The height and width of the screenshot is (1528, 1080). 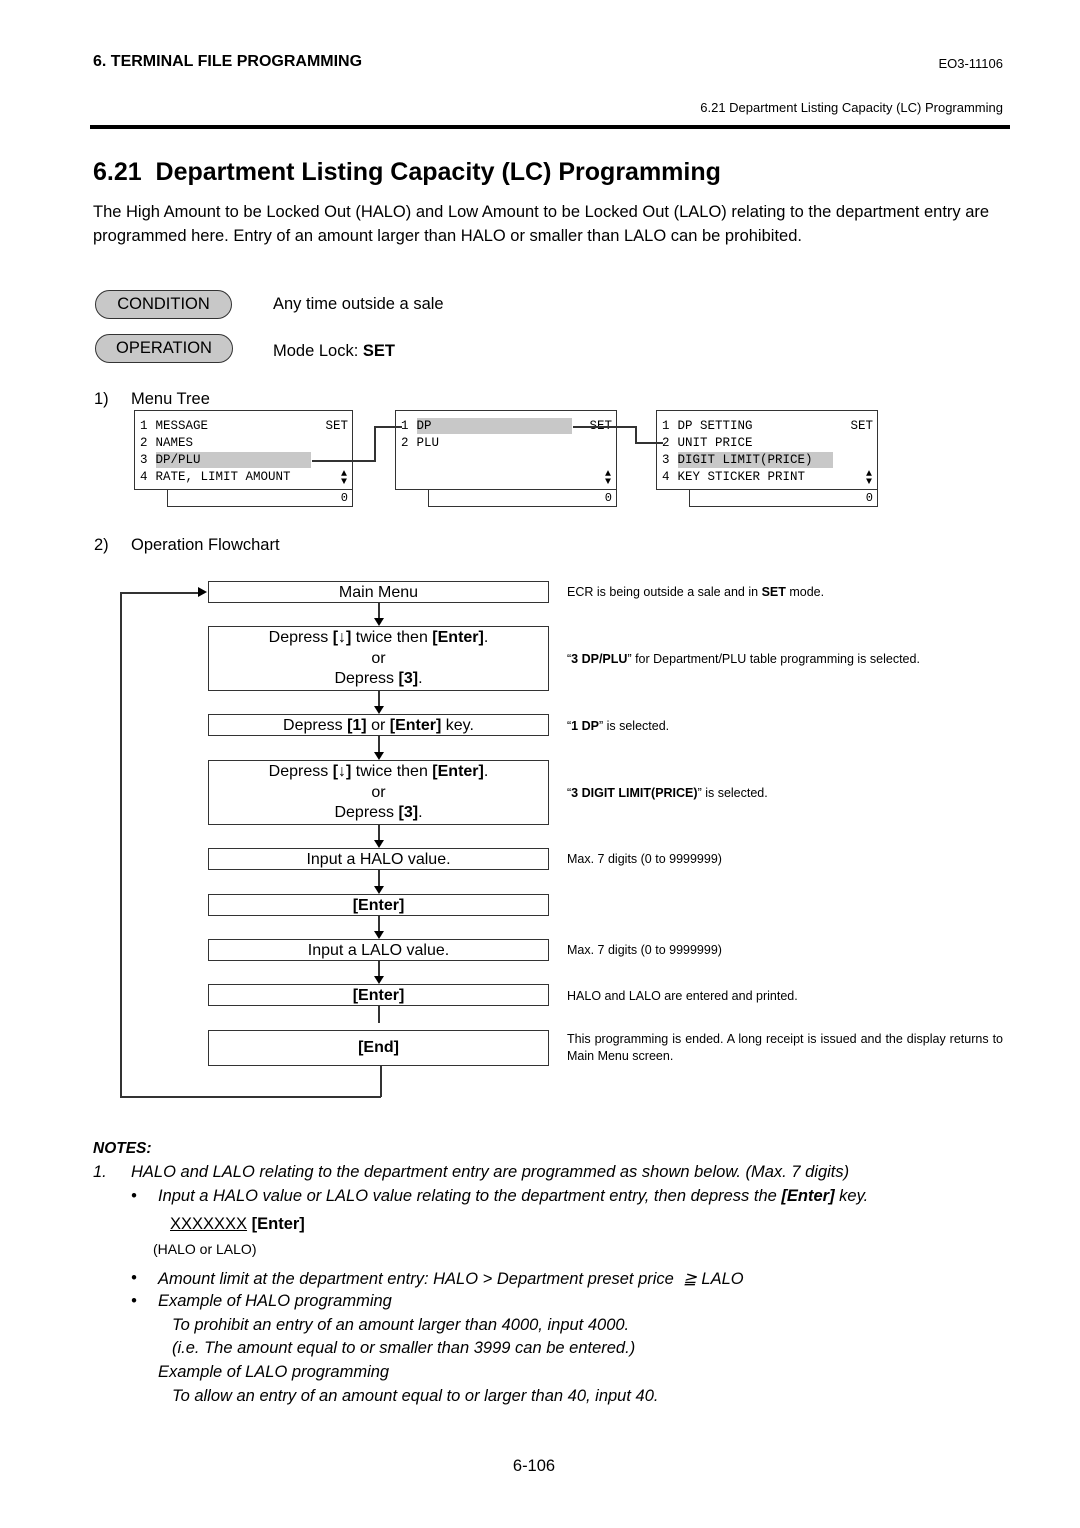 I want to click on lcd-menu-item: 2 UNIT PRICE, so click(x=767, y=443).